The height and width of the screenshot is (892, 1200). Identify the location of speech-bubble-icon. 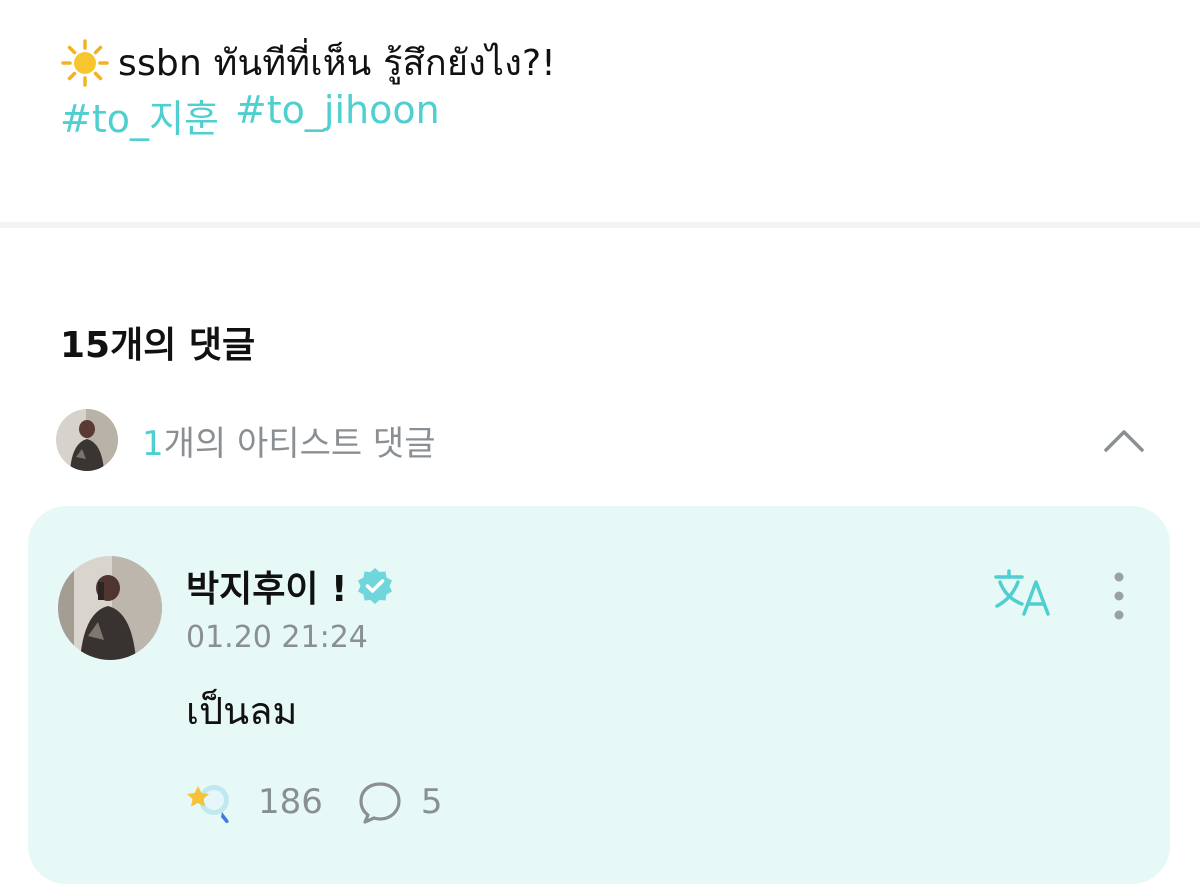
(380, 803).